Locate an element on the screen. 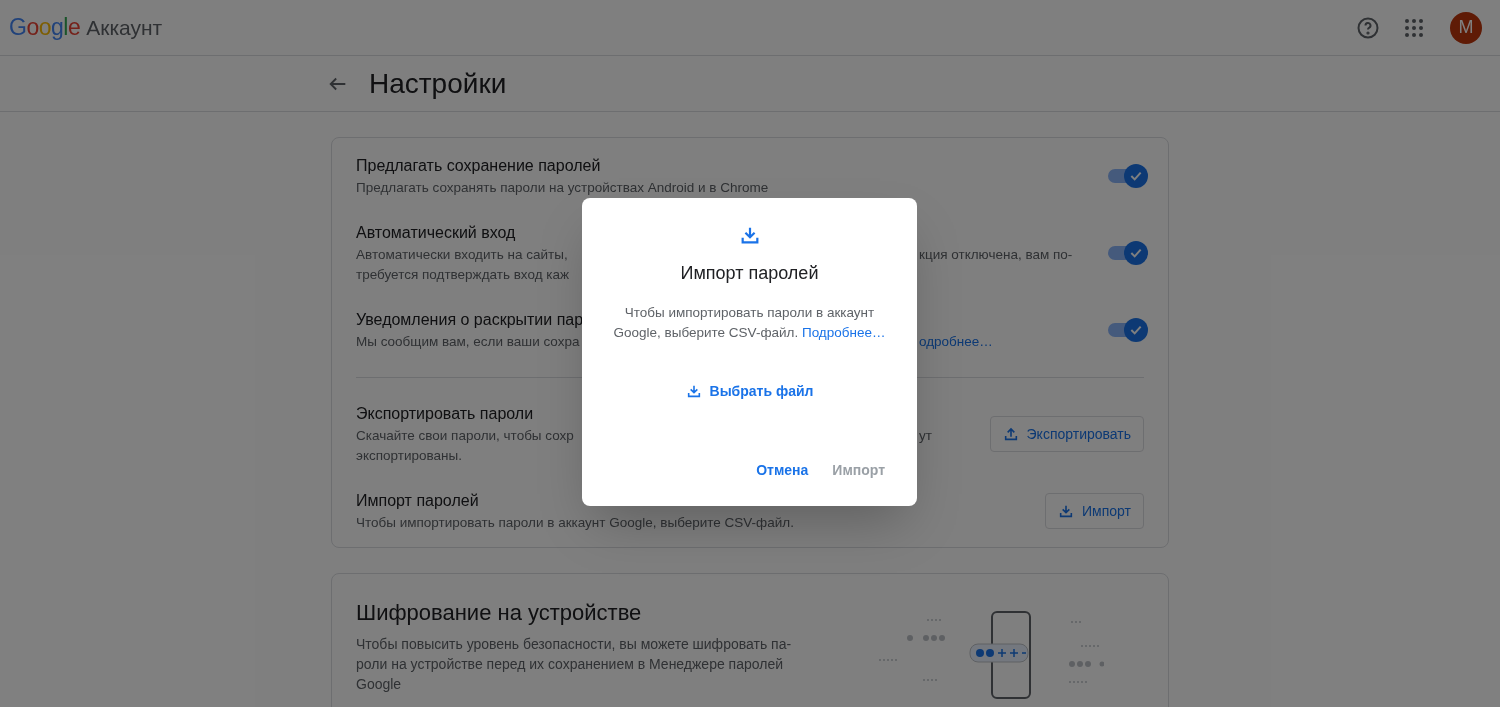 The image size is (1500, 707). setting-description: Предлагать сохранять пароли на устройствах Android и в Chrome is located at coordinates (562, 188).